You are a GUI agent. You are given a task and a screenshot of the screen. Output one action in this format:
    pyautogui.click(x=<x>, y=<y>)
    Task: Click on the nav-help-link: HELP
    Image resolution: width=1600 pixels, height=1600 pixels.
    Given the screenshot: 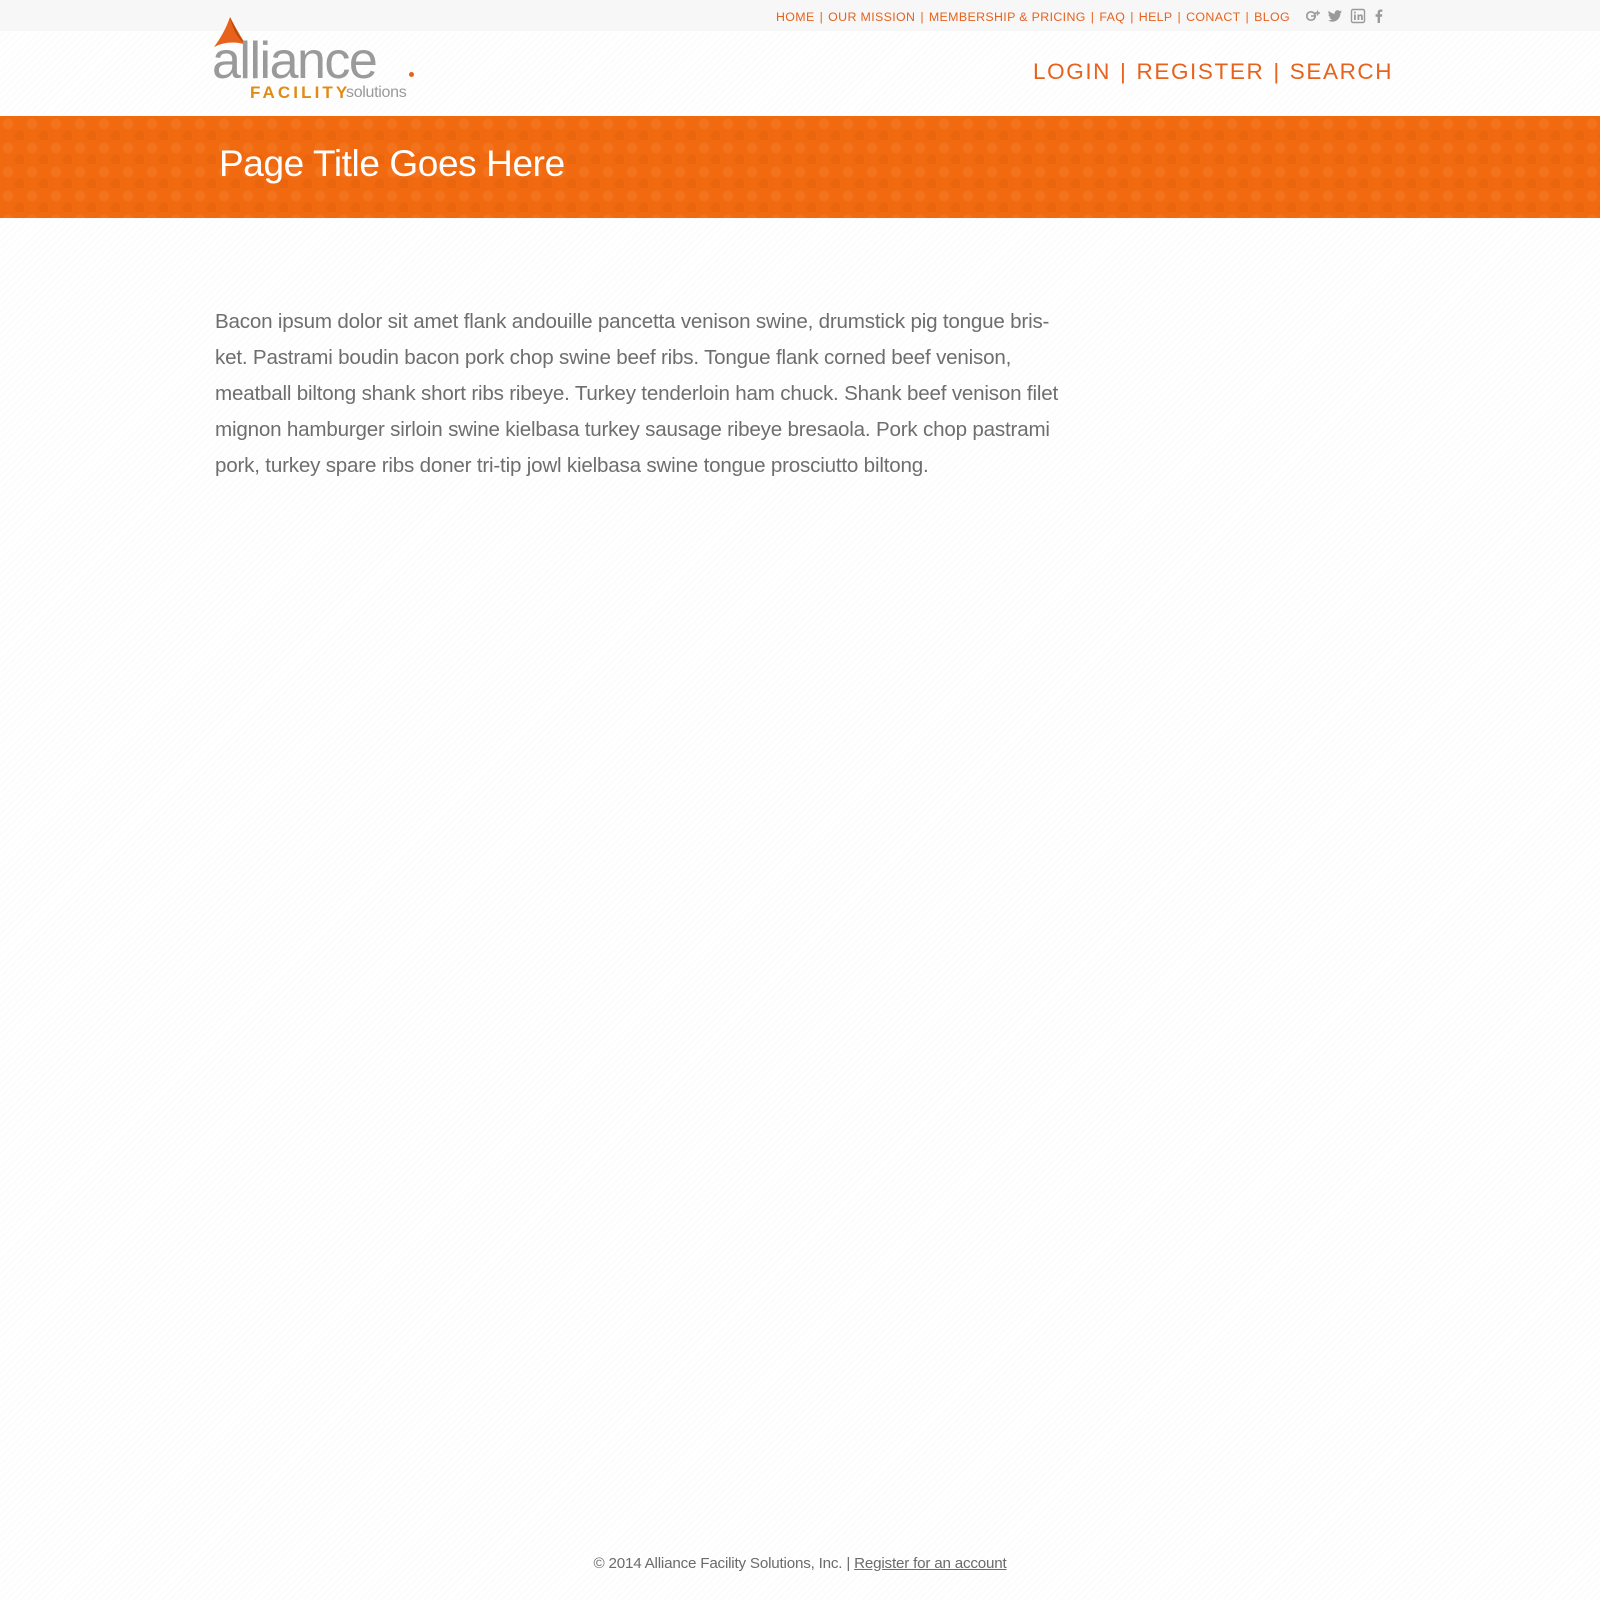 What is the action you would take?
    pyautogui.click(x=1156, y=17)
    